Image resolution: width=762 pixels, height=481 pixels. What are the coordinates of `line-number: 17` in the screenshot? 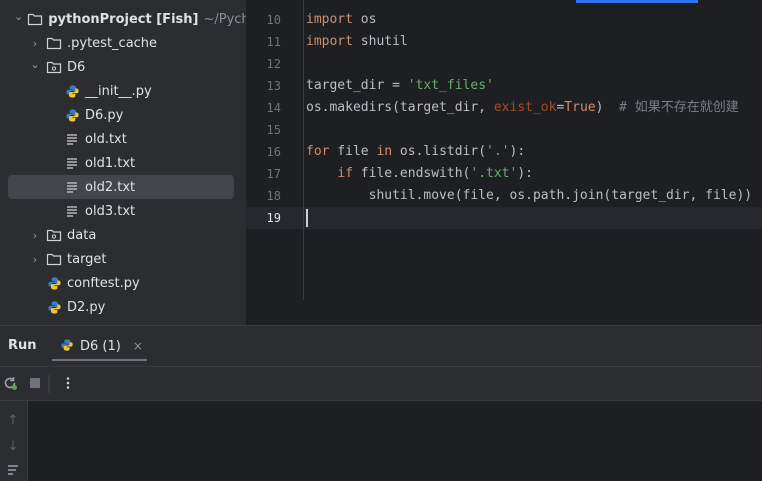 It's located at (274, 174).